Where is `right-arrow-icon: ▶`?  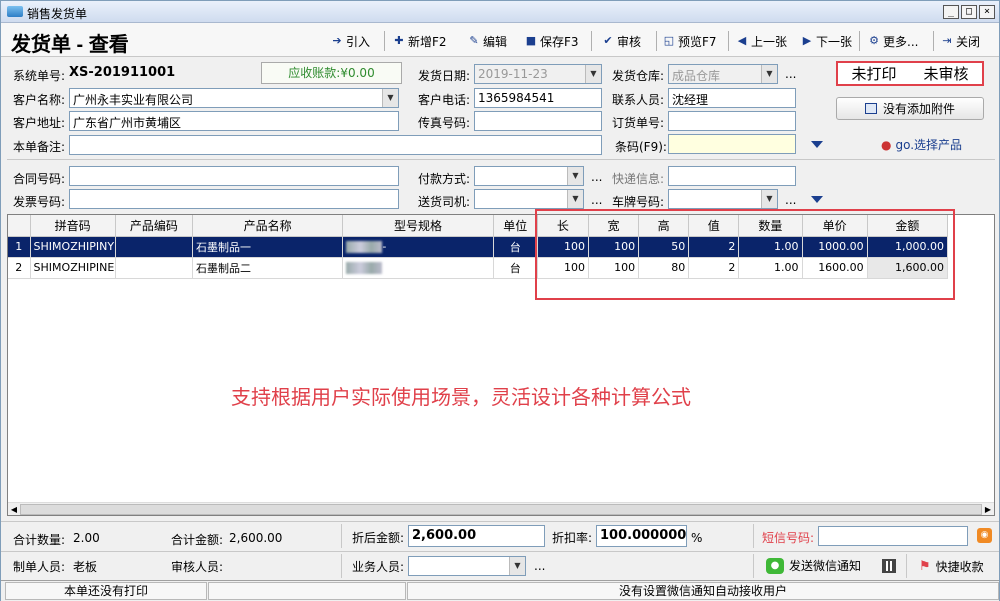 right-arrow-icon: ▶ is located at coordinates (807, 40).